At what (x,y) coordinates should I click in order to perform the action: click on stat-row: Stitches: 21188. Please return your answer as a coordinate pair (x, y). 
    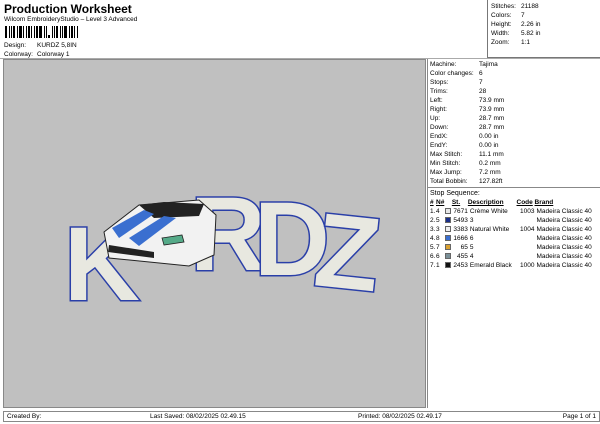
    Looking at the image, I should click on (545, 6).